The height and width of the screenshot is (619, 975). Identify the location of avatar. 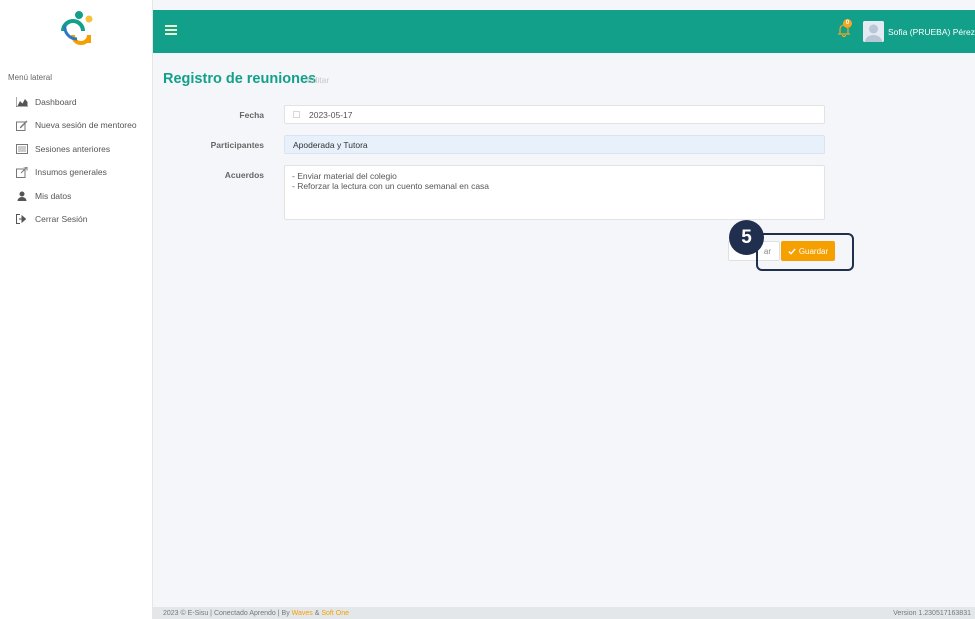
(873, 31).